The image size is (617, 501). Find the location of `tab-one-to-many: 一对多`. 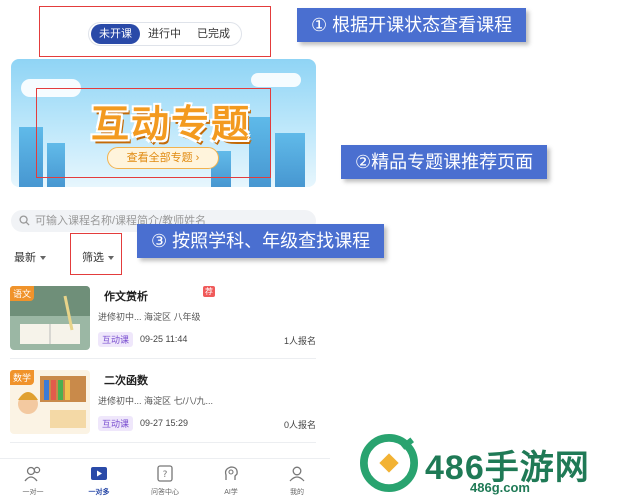

tab-one-to-many: 一对多 is located at coordinates (99, 480).